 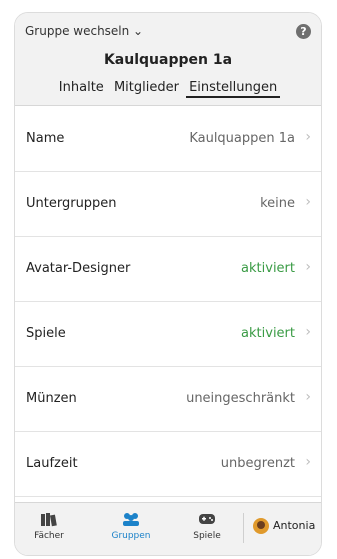 What do you see at coordinates (243, 528) in the screenshot?
I see `nav-divider` at bounding box center [243, 528].